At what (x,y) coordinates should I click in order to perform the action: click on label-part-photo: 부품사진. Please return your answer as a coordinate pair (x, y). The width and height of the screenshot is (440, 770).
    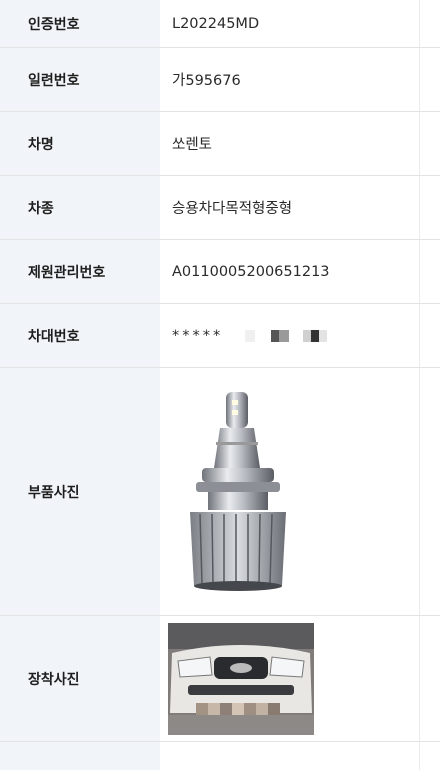
    Looking at the image, I should click on (80, 491).